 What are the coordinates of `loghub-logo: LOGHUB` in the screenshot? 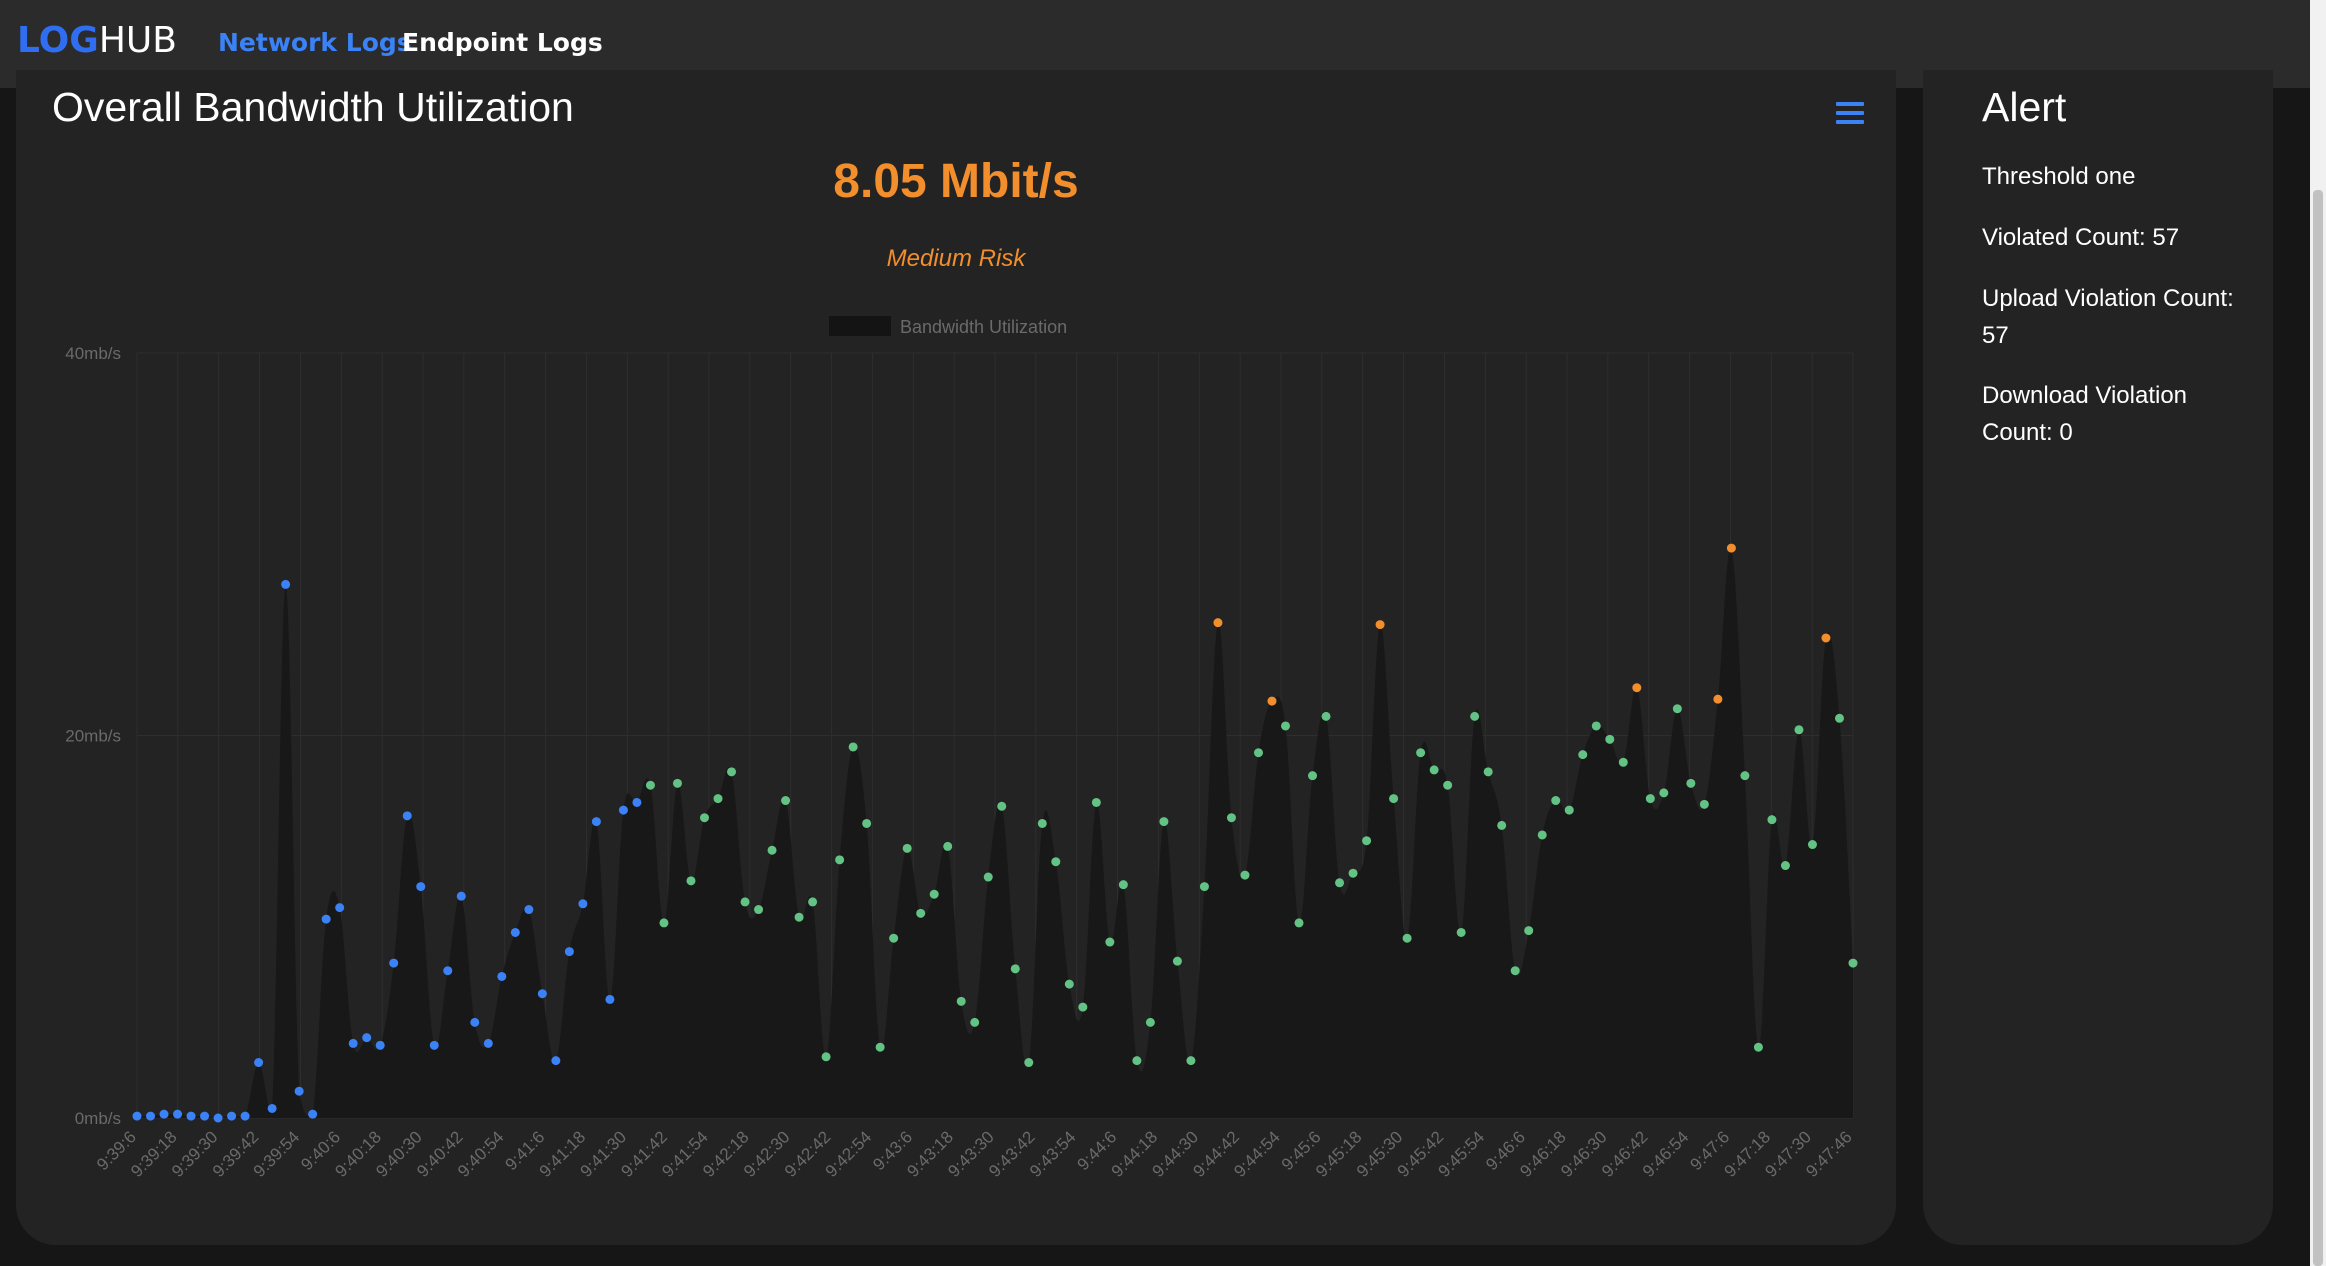 It's located at (97, 40).